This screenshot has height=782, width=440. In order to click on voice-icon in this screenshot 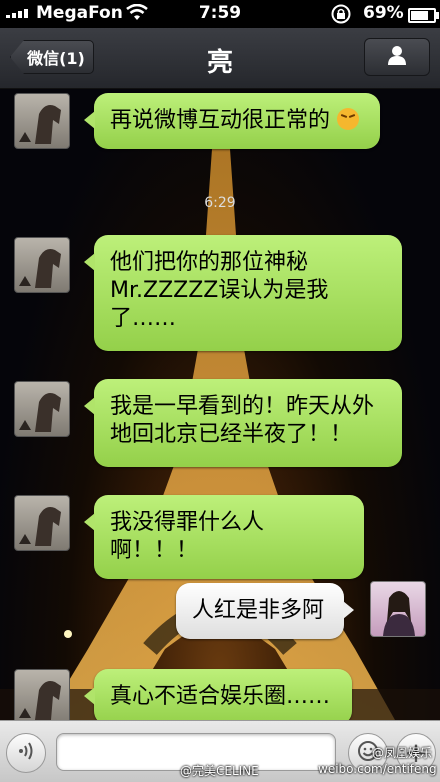, I will do `click(26, 753)`.